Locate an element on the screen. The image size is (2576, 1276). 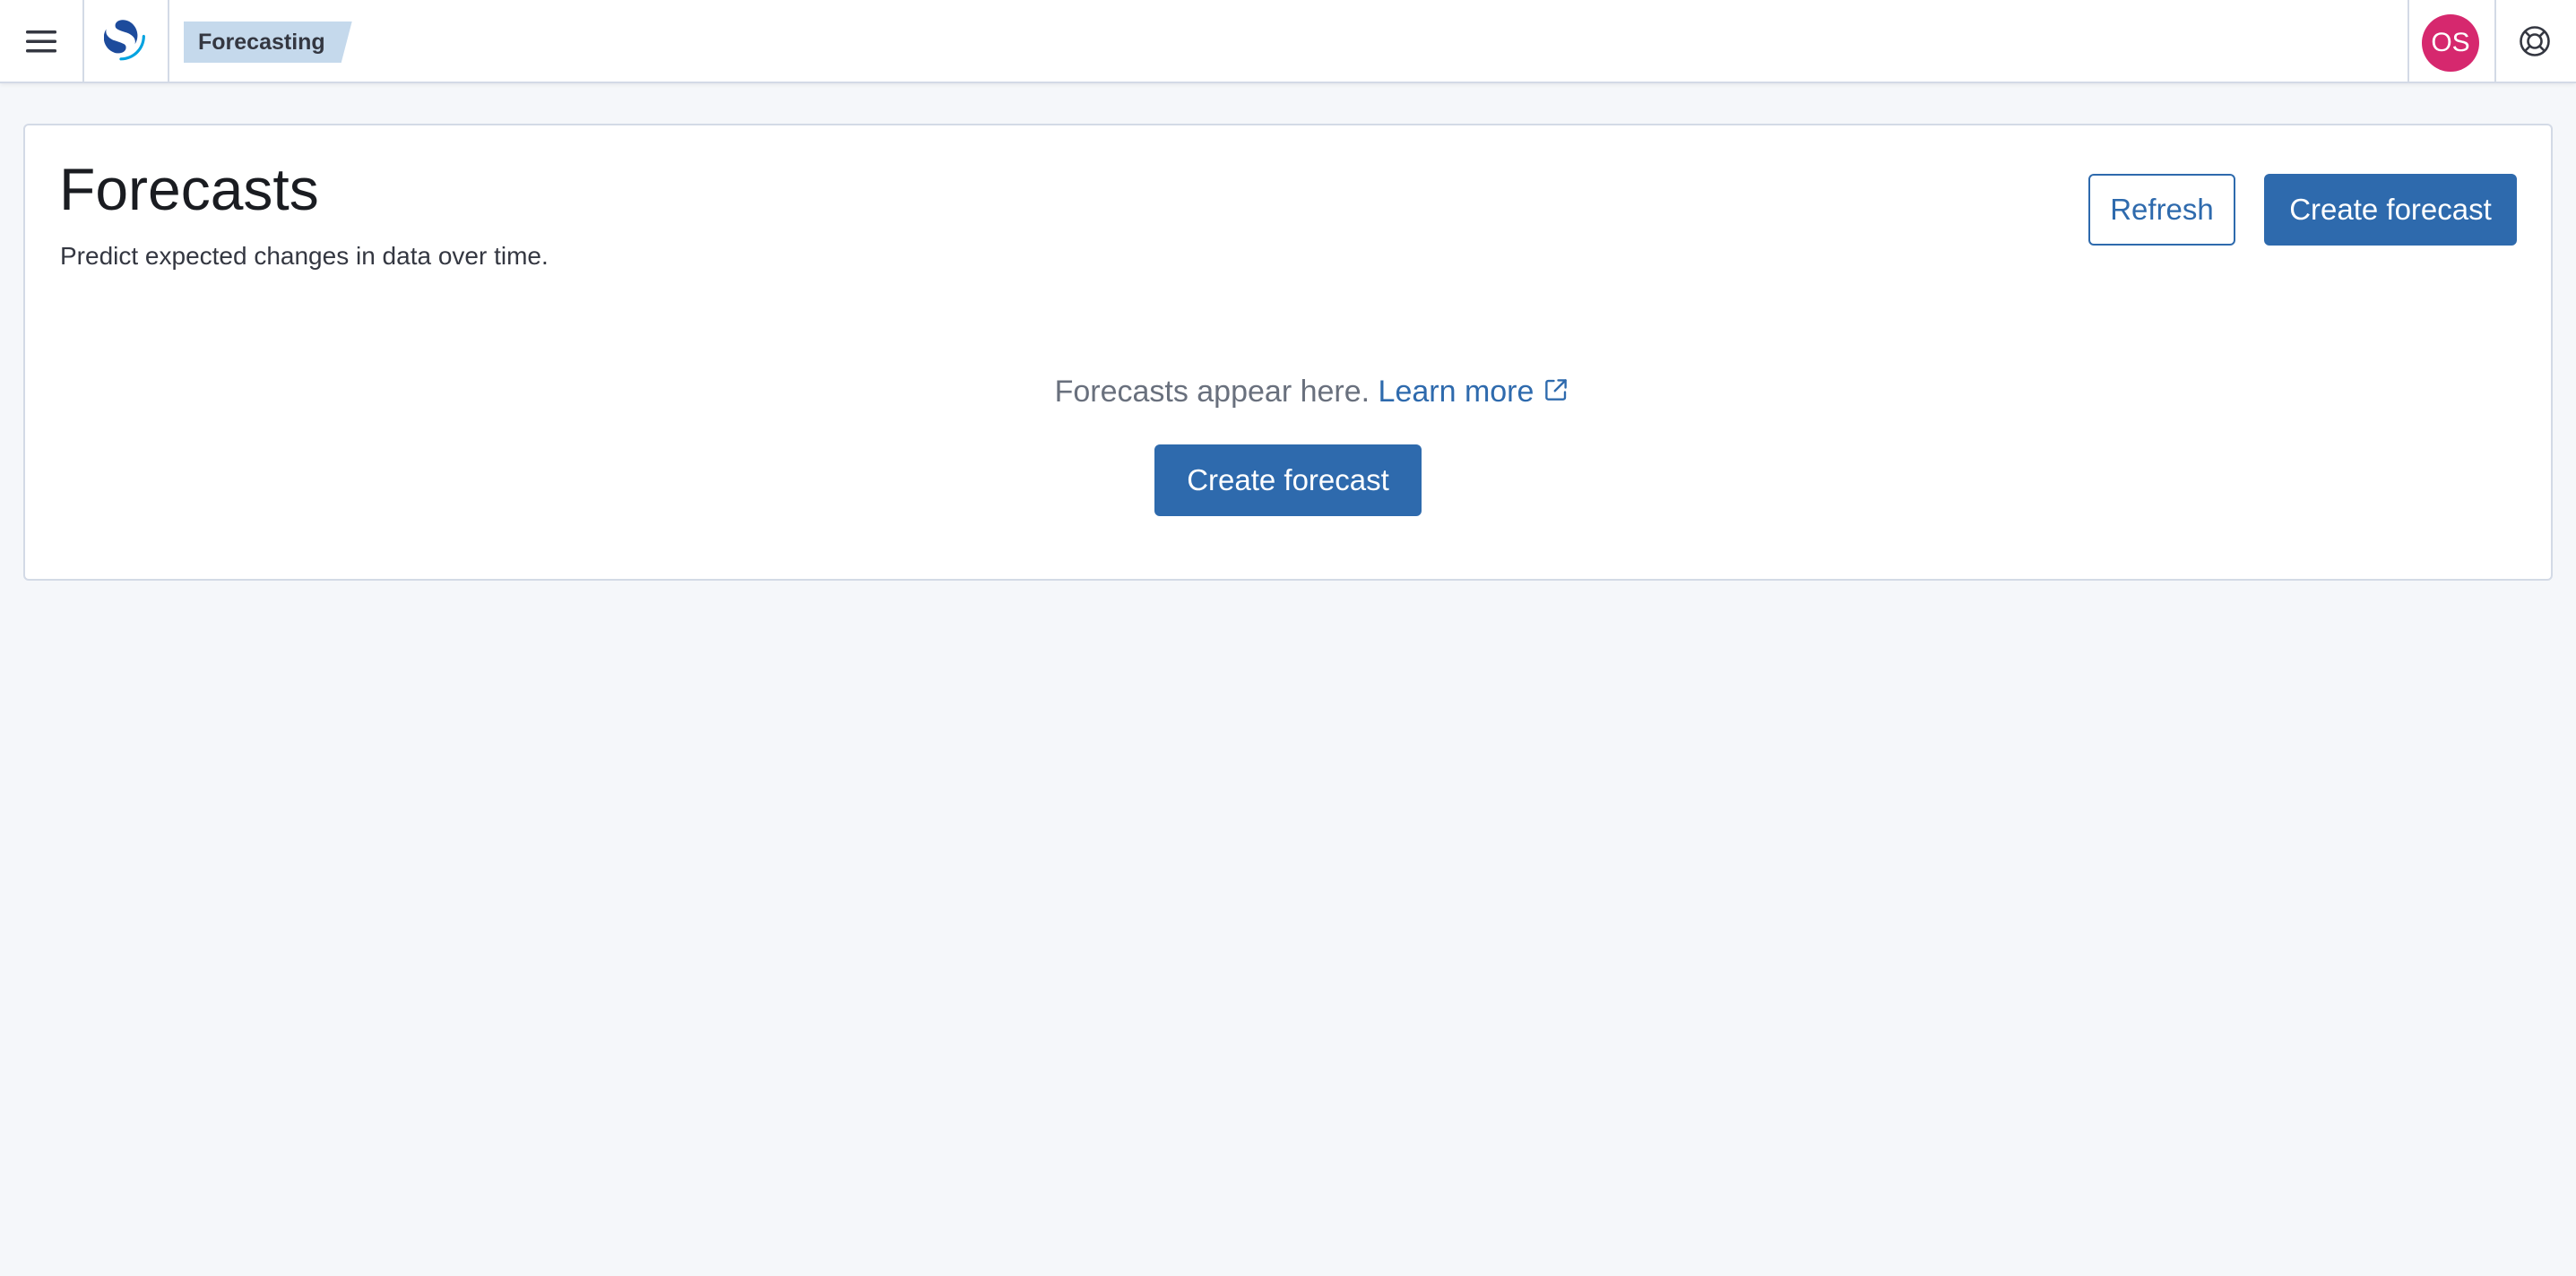
opensearch-logo-icon is located at coordinates (124, 42).